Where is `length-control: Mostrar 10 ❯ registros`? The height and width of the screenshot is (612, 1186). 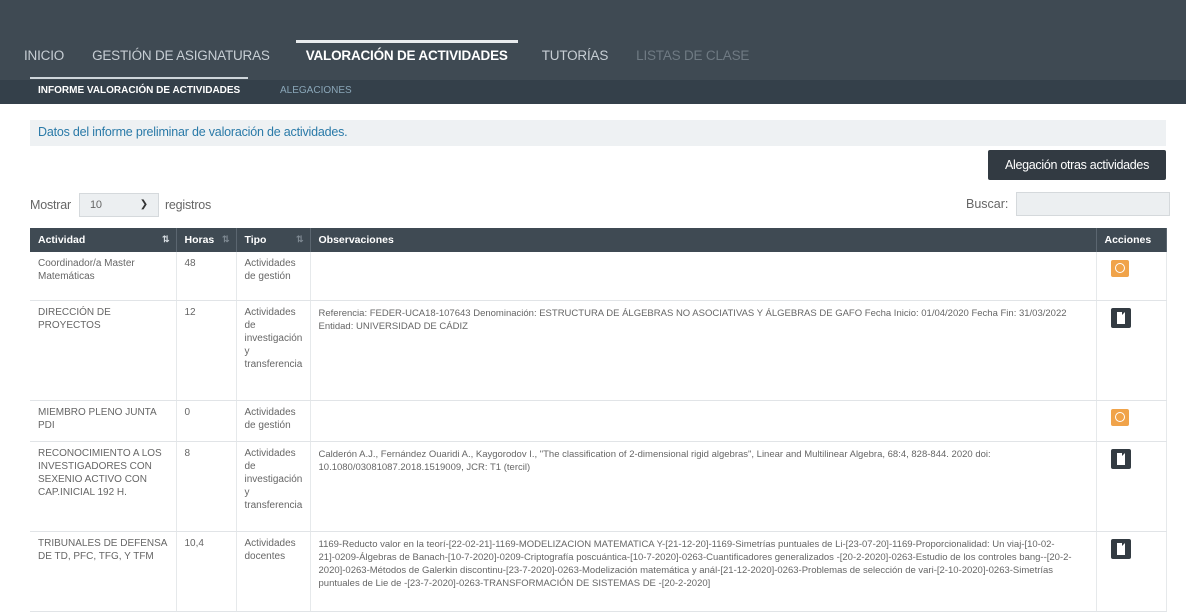
length-control: Mostrar 10 ❯ registros is located at coordinates (120, 205).